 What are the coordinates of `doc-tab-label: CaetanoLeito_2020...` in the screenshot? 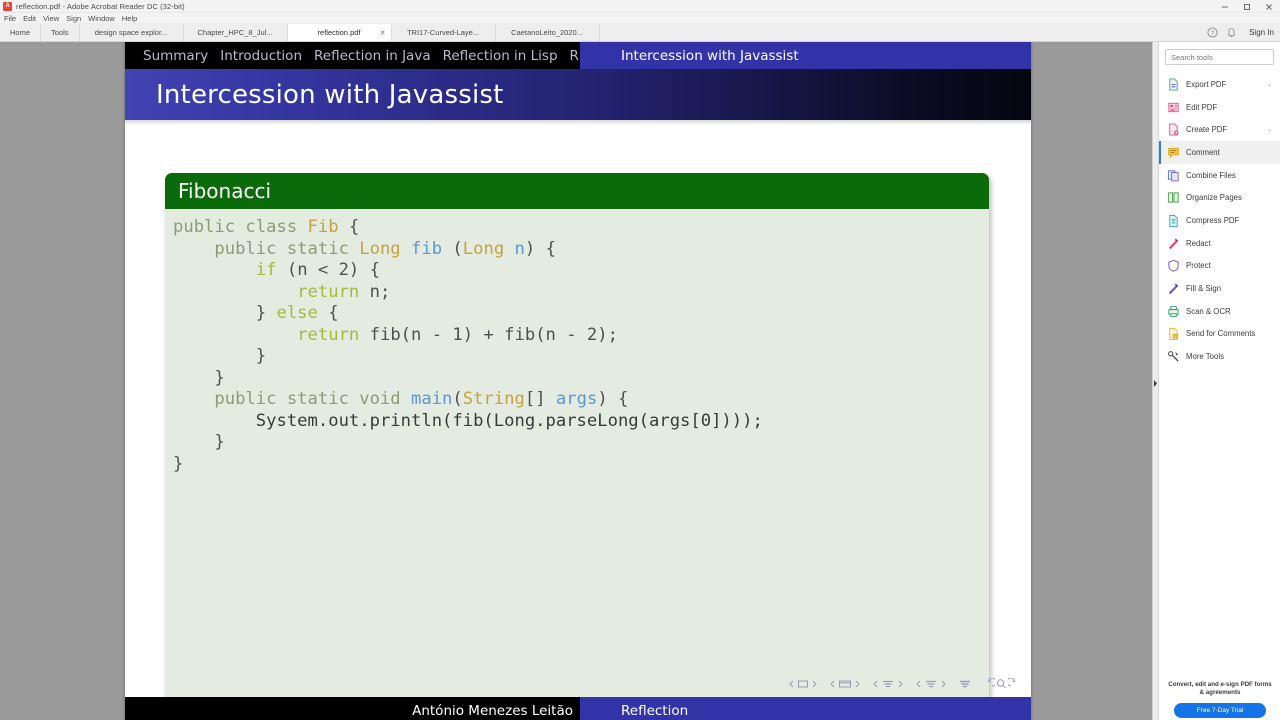 It's located at (547, 32).